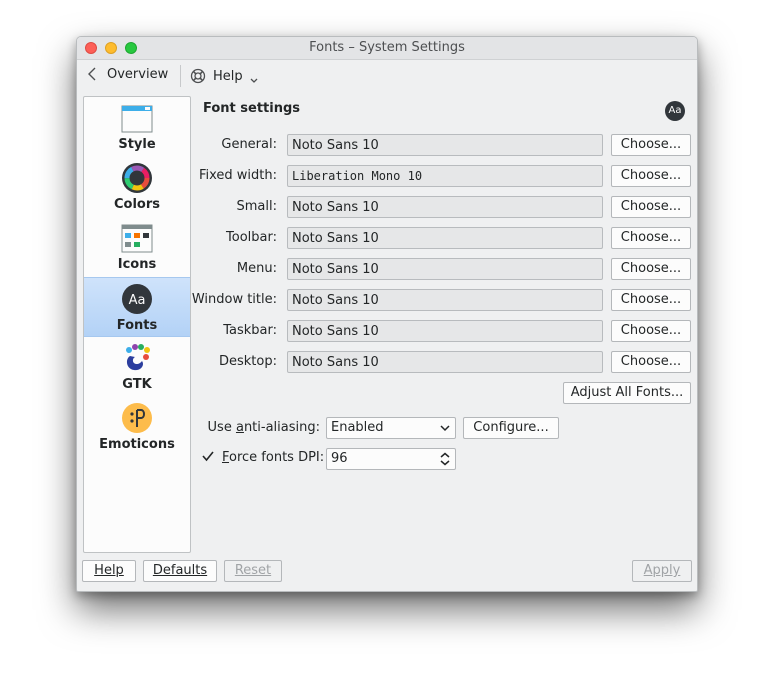 The width and height of the screenshot is (772, 676). Describe the element at coordinates (137, 384) in the screenshot. I see `sidebar-item-label: GTK` at that location.